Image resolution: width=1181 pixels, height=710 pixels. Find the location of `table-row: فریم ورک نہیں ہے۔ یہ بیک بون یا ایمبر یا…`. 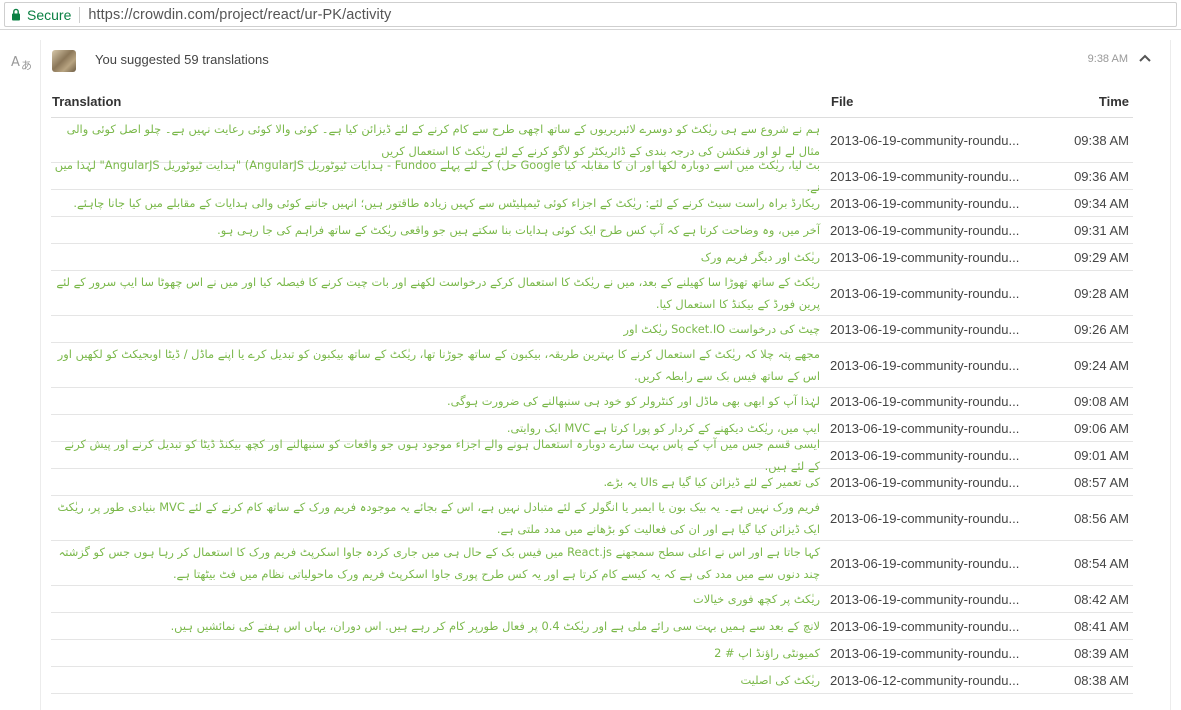

table-row: فریم ورک نہیں ہے۔ یہ بیک بون یا ایمبر یا… is located at coordinates (592, 518).